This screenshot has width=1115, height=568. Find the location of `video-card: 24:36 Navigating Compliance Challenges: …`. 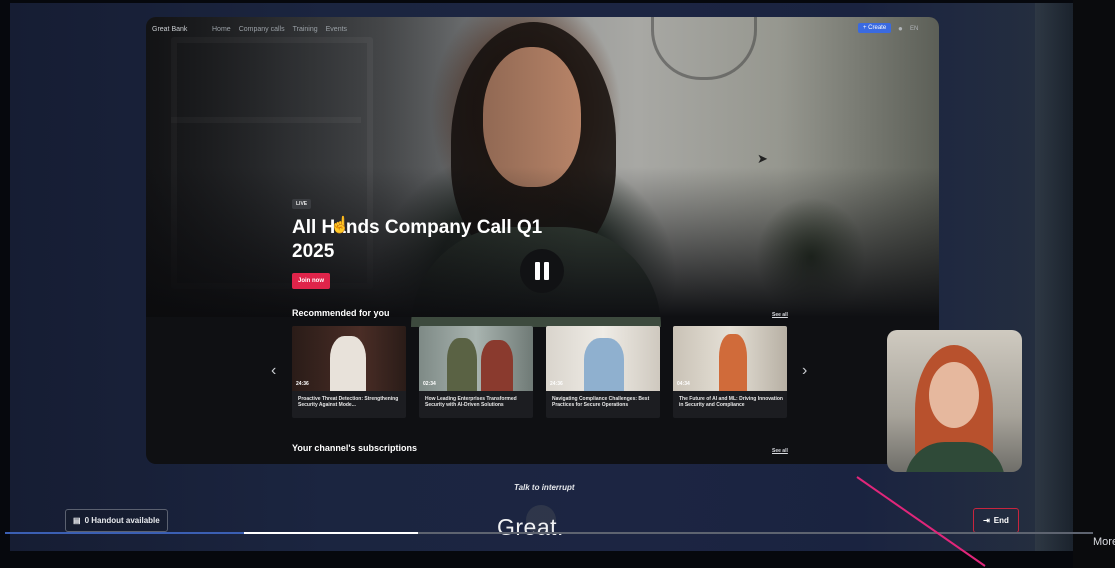

video-card: 24:36 Navigating Compliance Challenges: … is located at coordinates (603, 372).